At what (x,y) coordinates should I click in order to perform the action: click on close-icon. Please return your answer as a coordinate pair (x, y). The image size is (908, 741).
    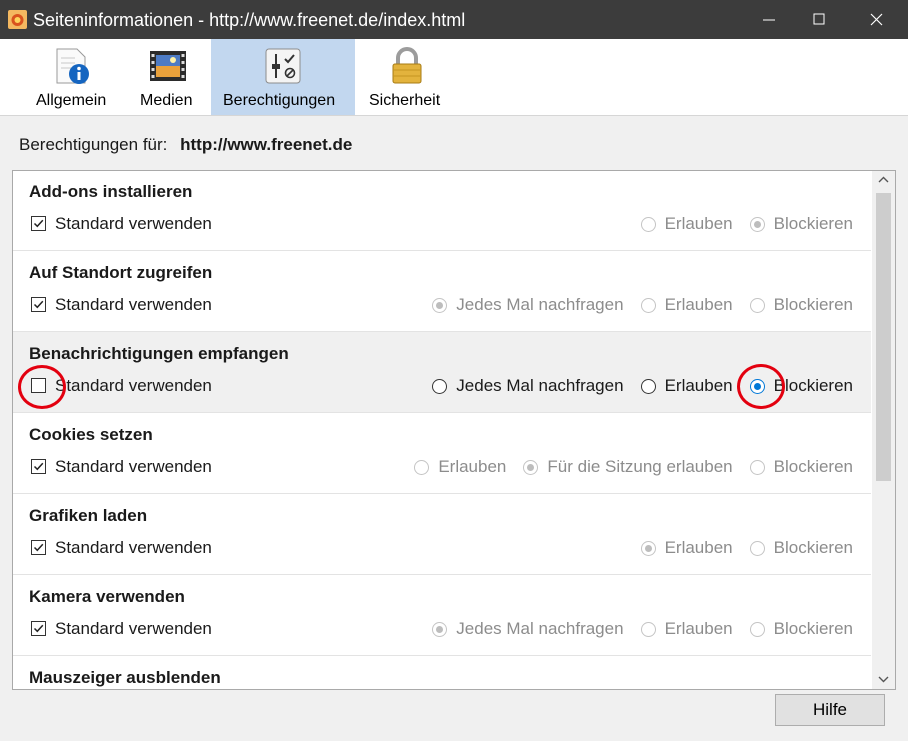
    Looking at the image, I should click on (876, 19).